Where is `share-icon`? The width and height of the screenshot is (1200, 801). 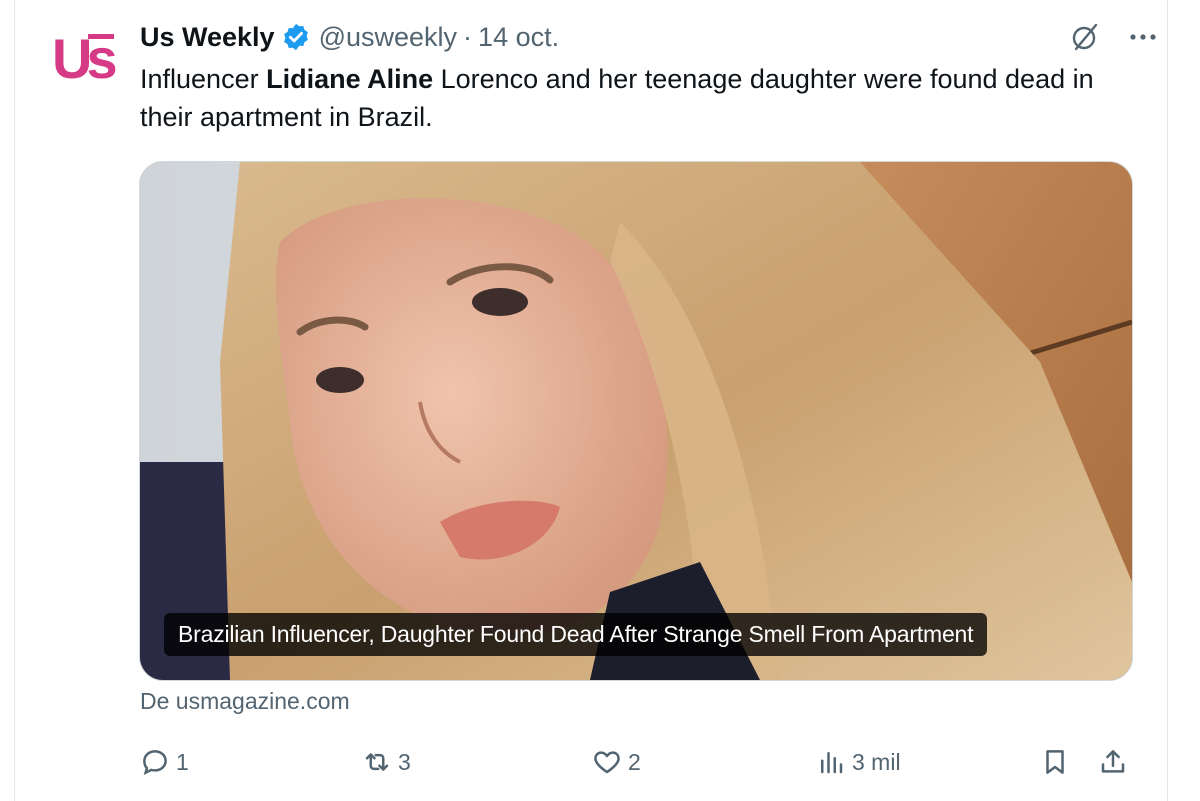
share-icon is located at coordinates (1113, 762).